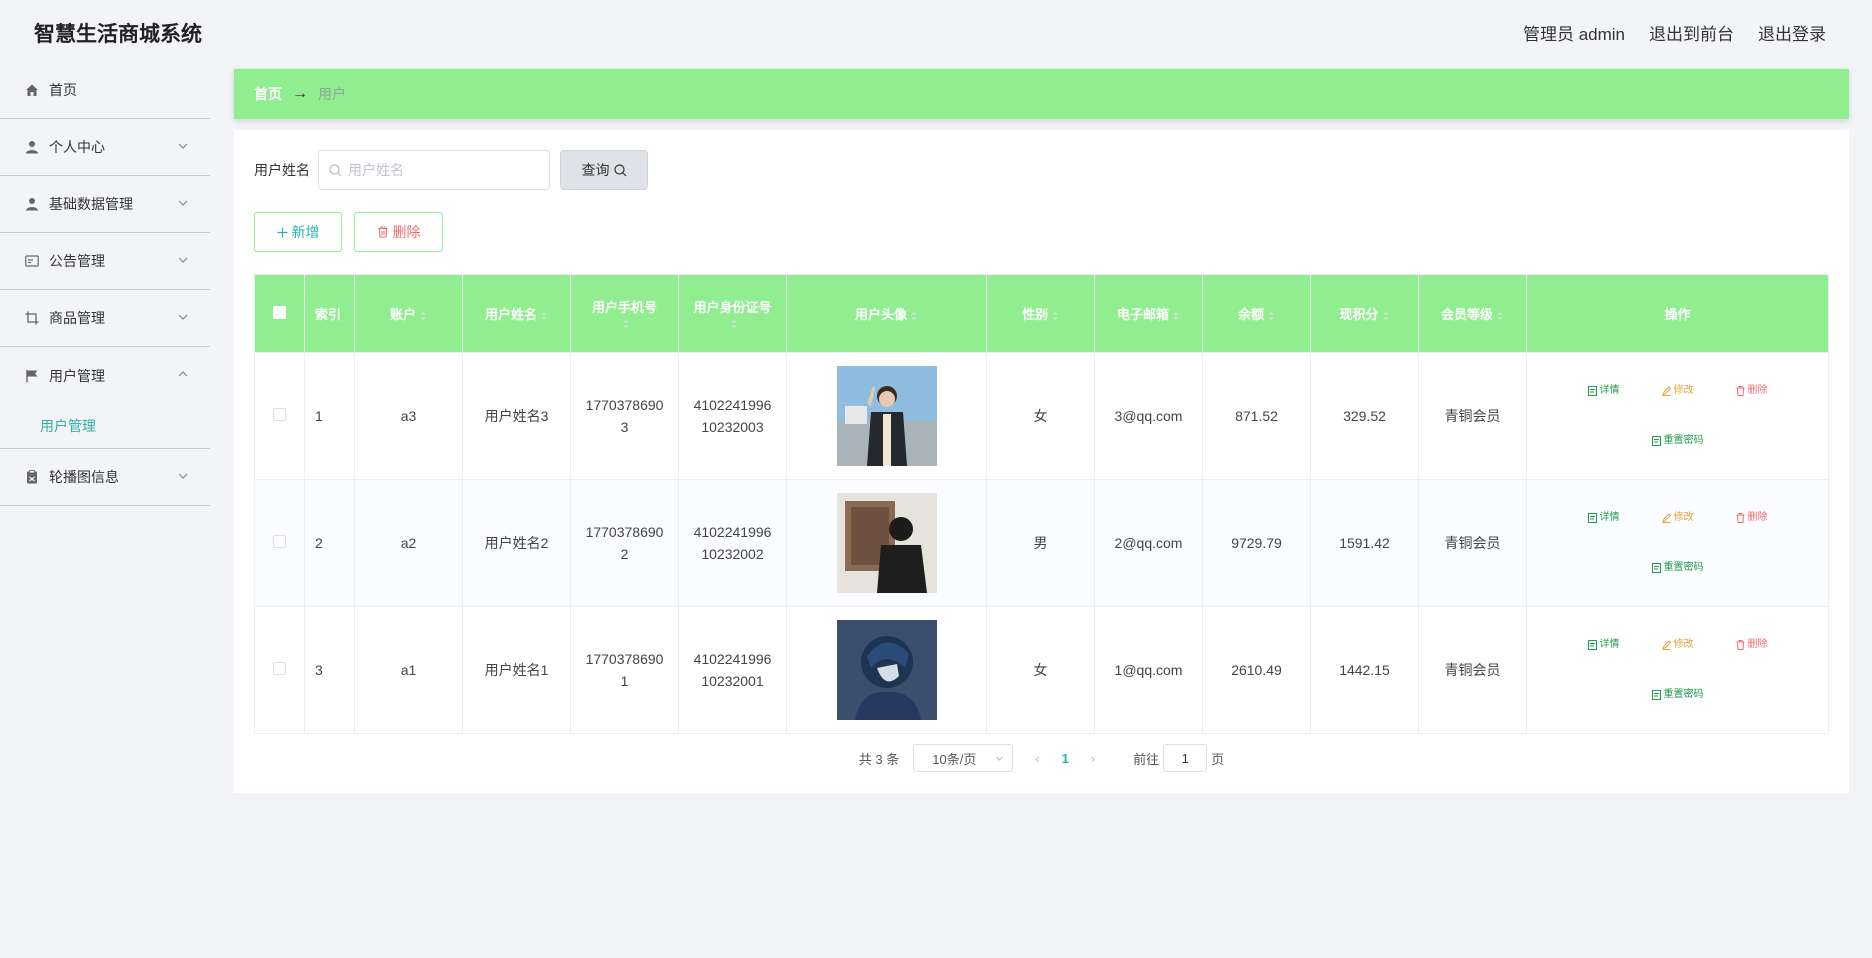  Describe the element at coordinates (624, 313) in the screenshot. I see `header-phone: 用户手机号` at that location.